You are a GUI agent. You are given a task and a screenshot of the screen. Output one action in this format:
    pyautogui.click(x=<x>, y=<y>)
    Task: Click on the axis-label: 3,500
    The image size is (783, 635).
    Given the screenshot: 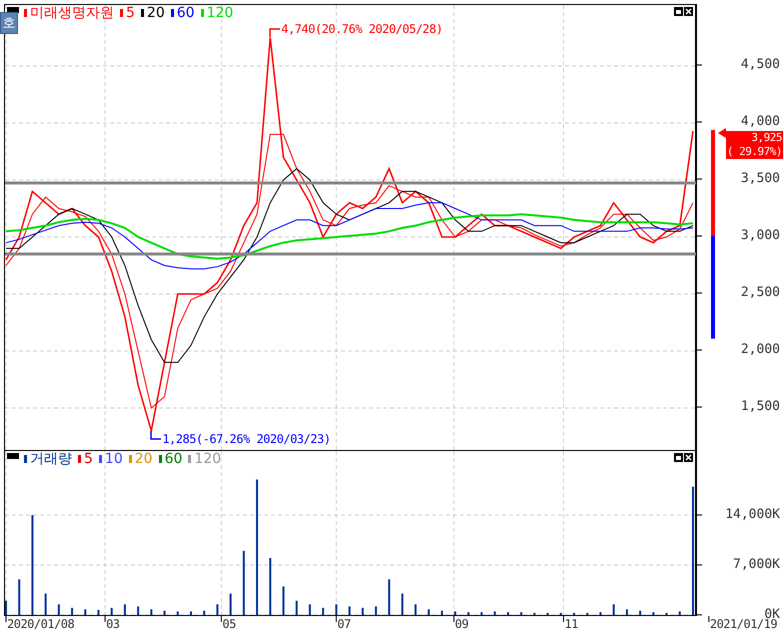 What is the action you would take?
    pyautogui.click(x=760, y=178)
    